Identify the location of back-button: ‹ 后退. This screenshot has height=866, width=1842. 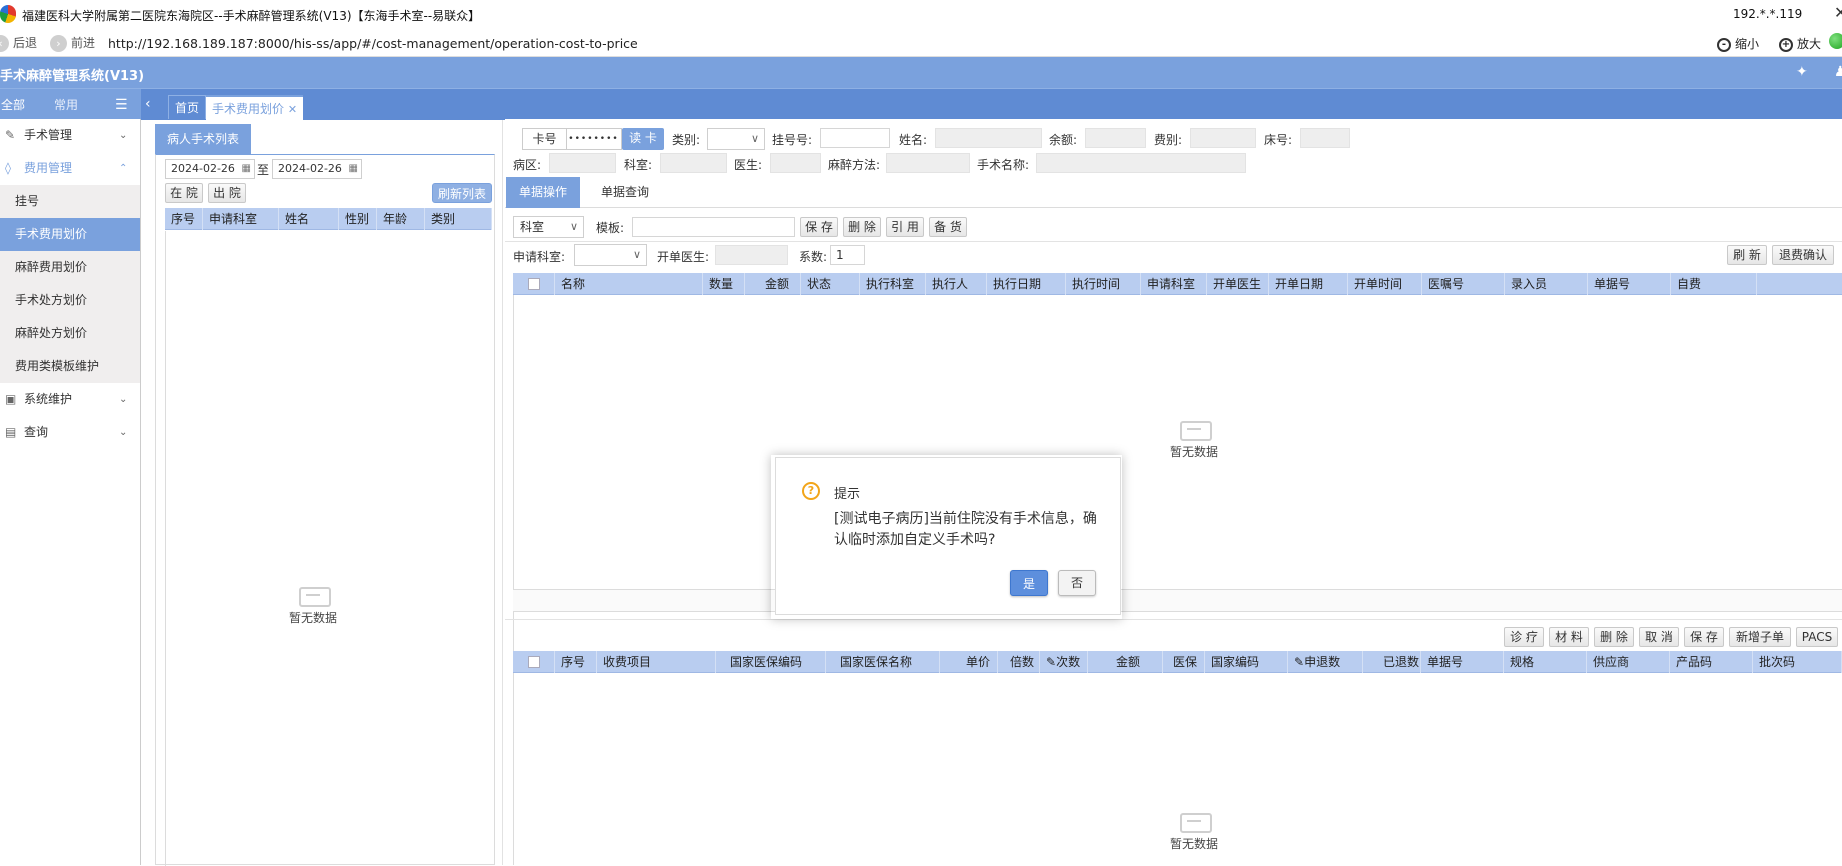
(18, 43).